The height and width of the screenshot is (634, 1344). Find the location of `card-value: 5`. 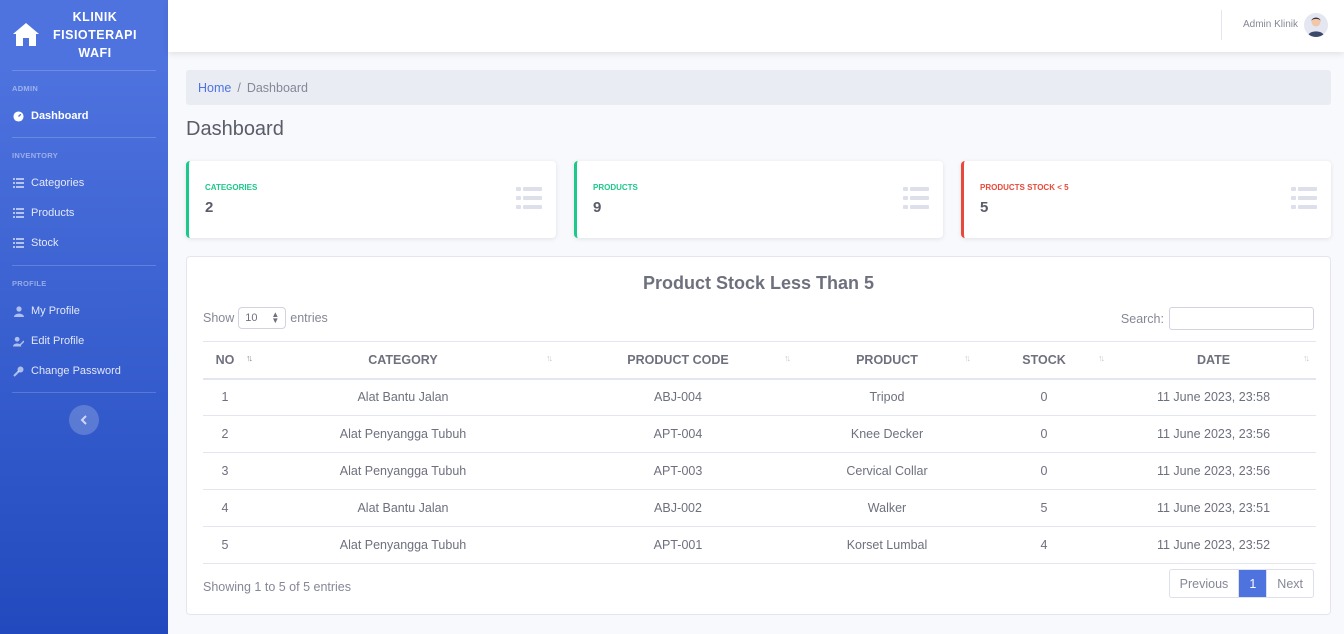

card-value: 5 is located at coordinates (984, 207).